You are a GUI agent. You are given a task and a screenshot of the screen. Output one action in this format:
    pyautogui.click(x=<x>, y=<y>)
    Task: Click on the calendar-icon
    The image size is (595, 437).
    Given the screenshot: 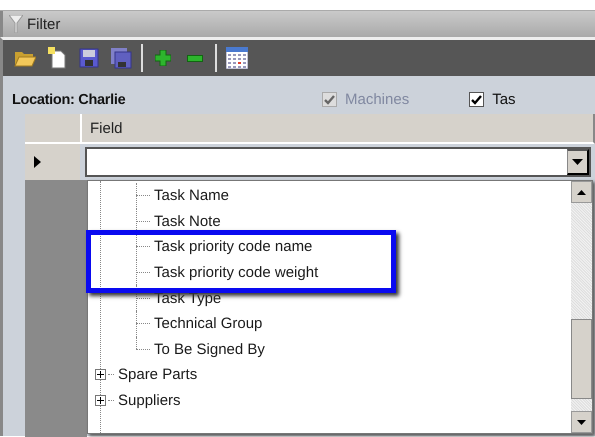 What is the action you would take?
    pyautogui.click(x=237, y=58)
    